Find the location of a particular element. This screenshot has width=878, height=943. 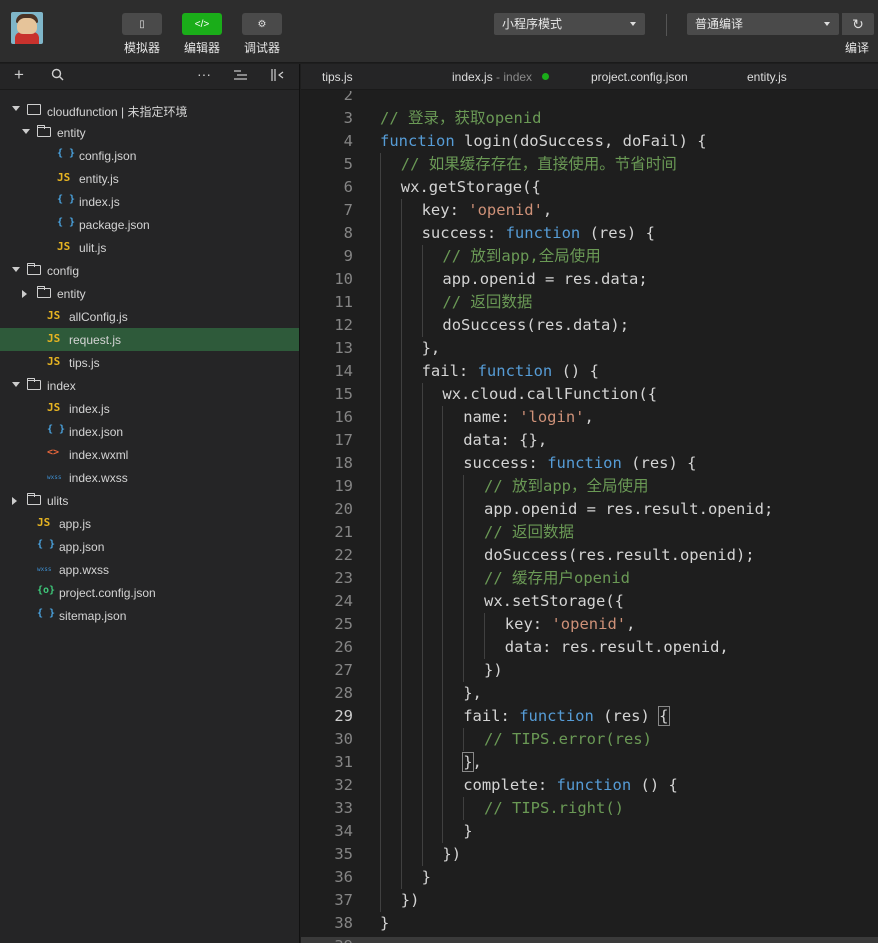

editor-toggle: </> 编辑器 is located at coordinates (202, 34).